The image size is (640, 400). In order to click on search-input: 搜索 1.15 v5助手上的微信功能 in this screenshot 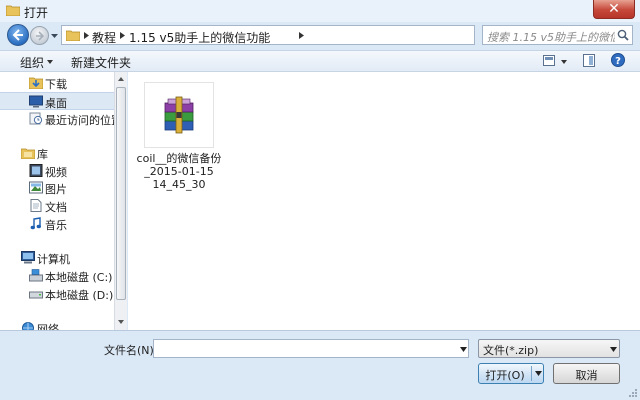, I will do `click(551, 37)`.